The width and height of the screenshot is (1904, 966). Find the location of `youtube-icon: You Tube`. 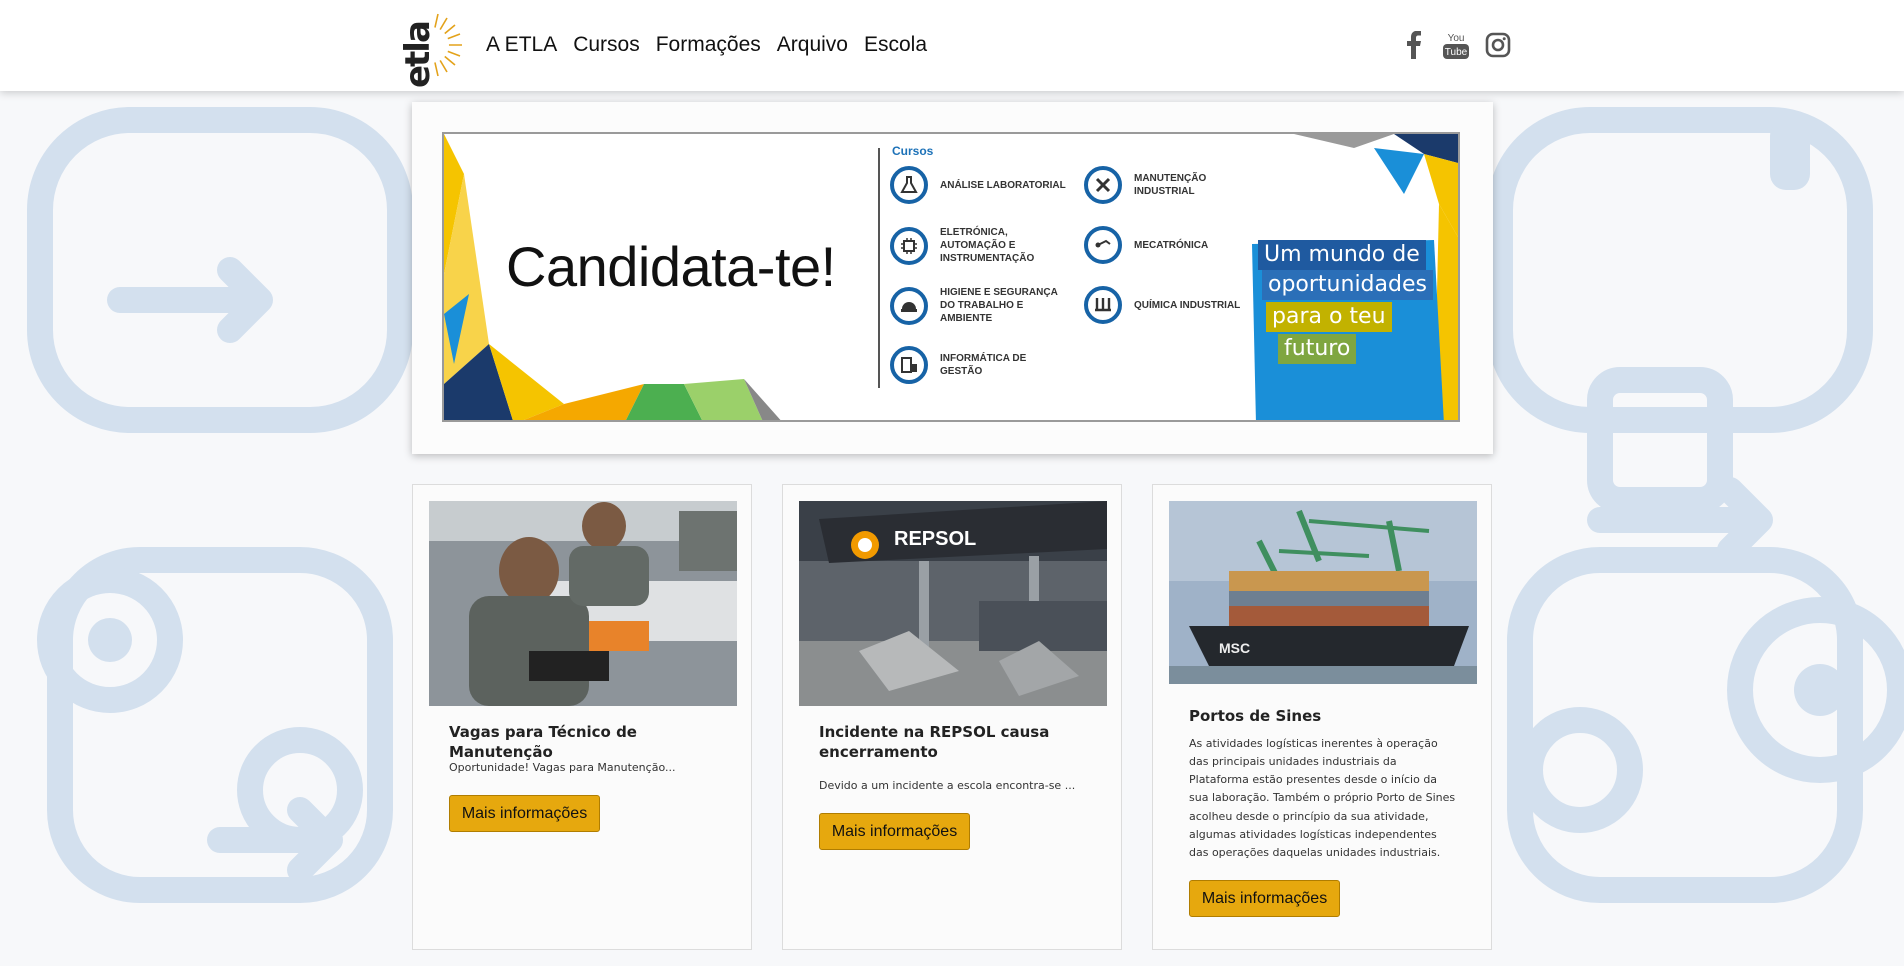

youtube-icon: You Tube is located at coordinates (1456, 45).